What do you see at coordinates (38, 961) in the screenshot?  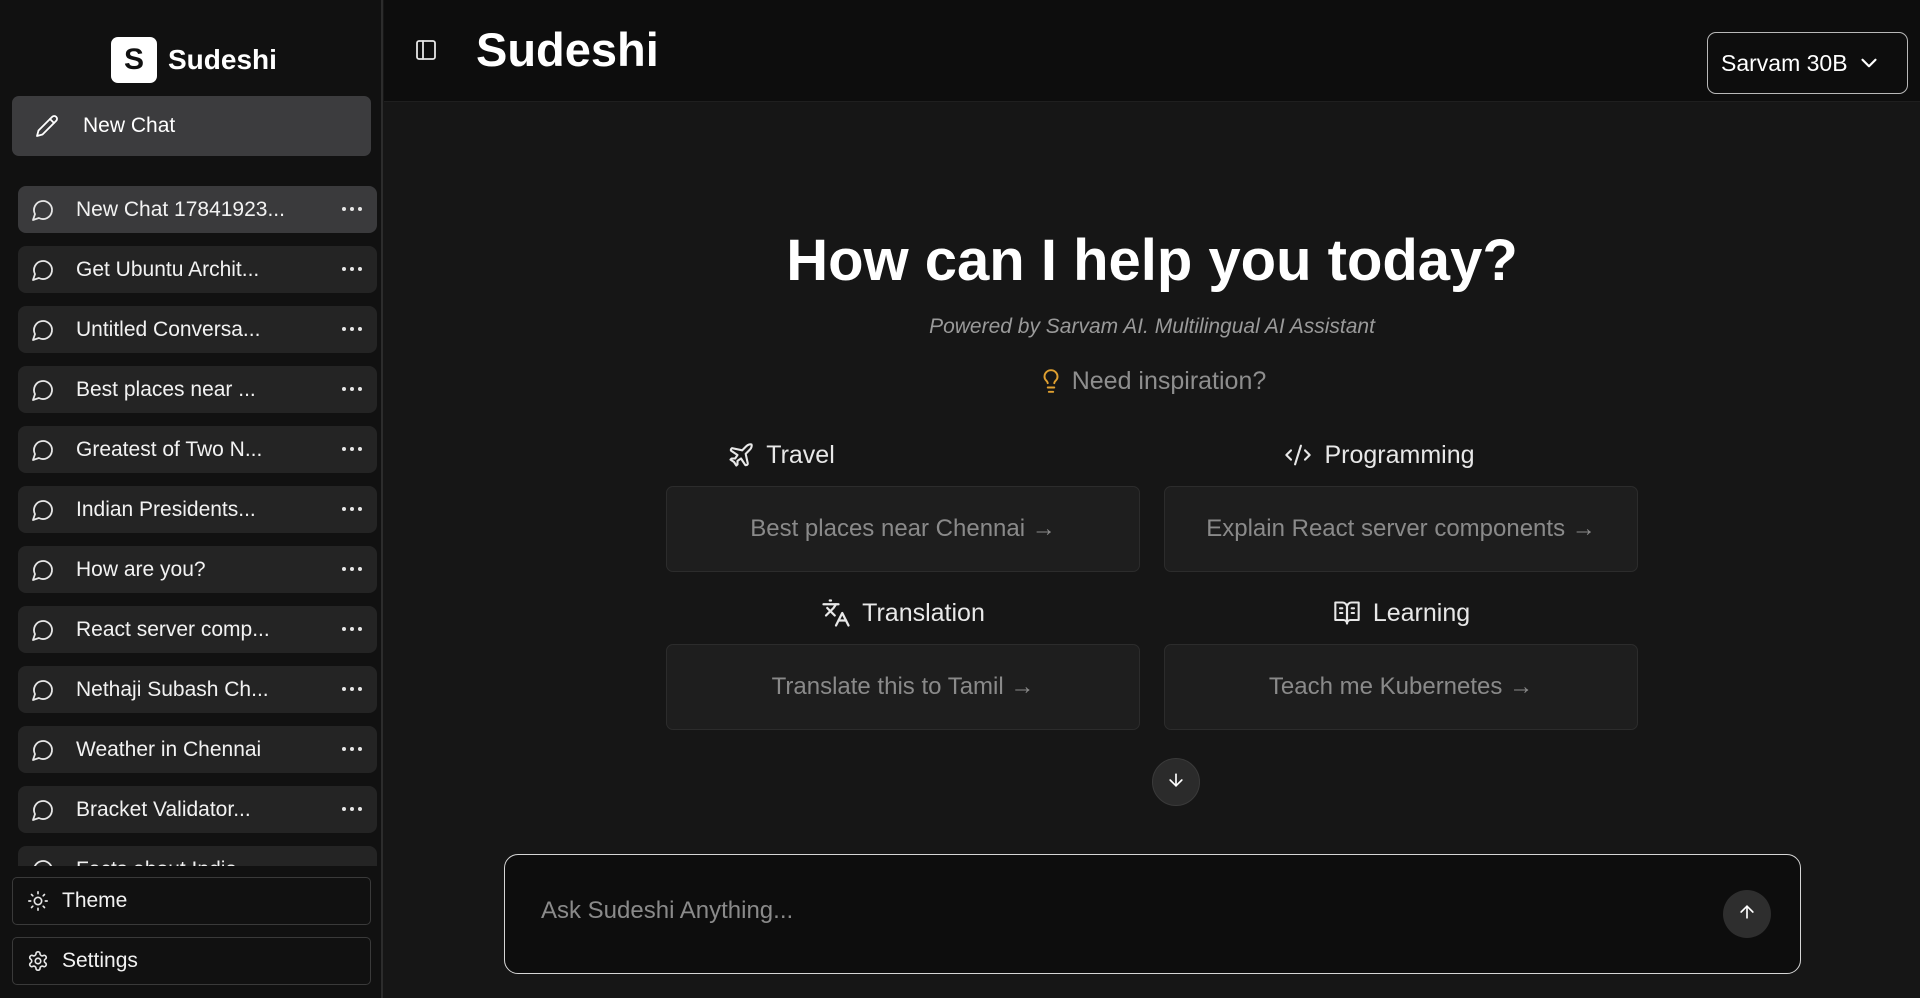 I see `gear-icon` at bounding box center [38, 961].